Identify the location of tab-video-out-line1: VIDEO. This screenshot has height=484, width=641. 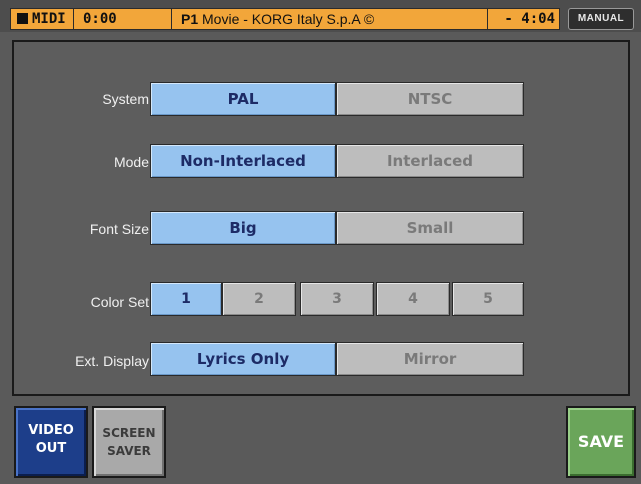
(51, 430).